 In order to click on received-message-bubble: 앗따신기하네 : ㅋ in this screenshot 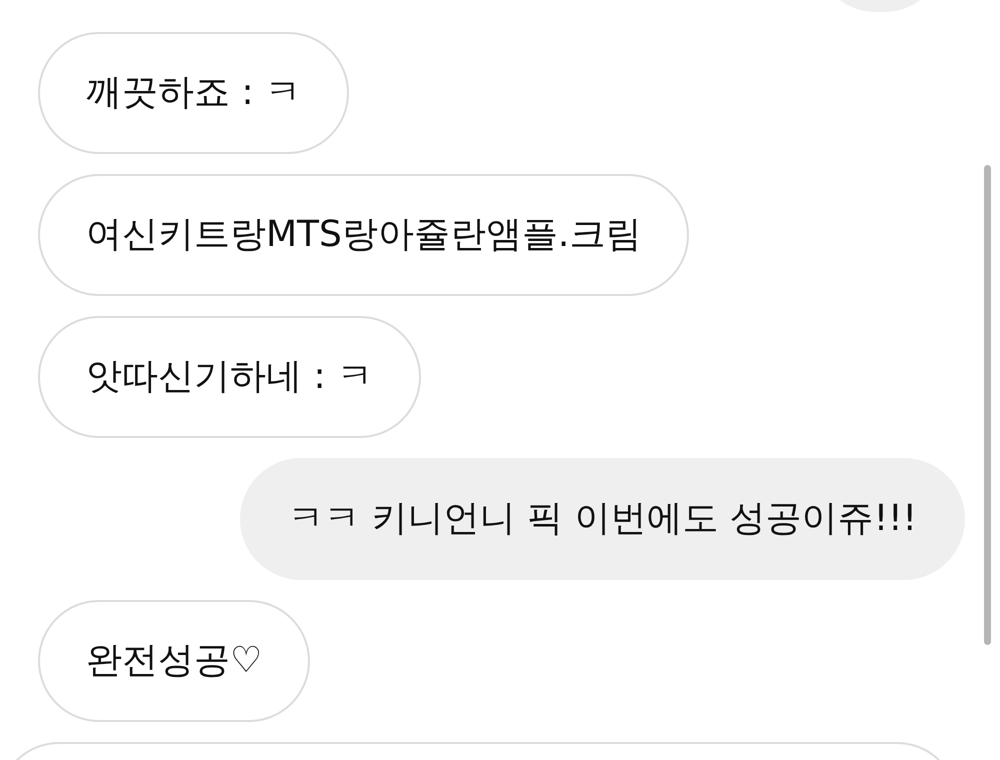, I will do `click(230, 377)`.